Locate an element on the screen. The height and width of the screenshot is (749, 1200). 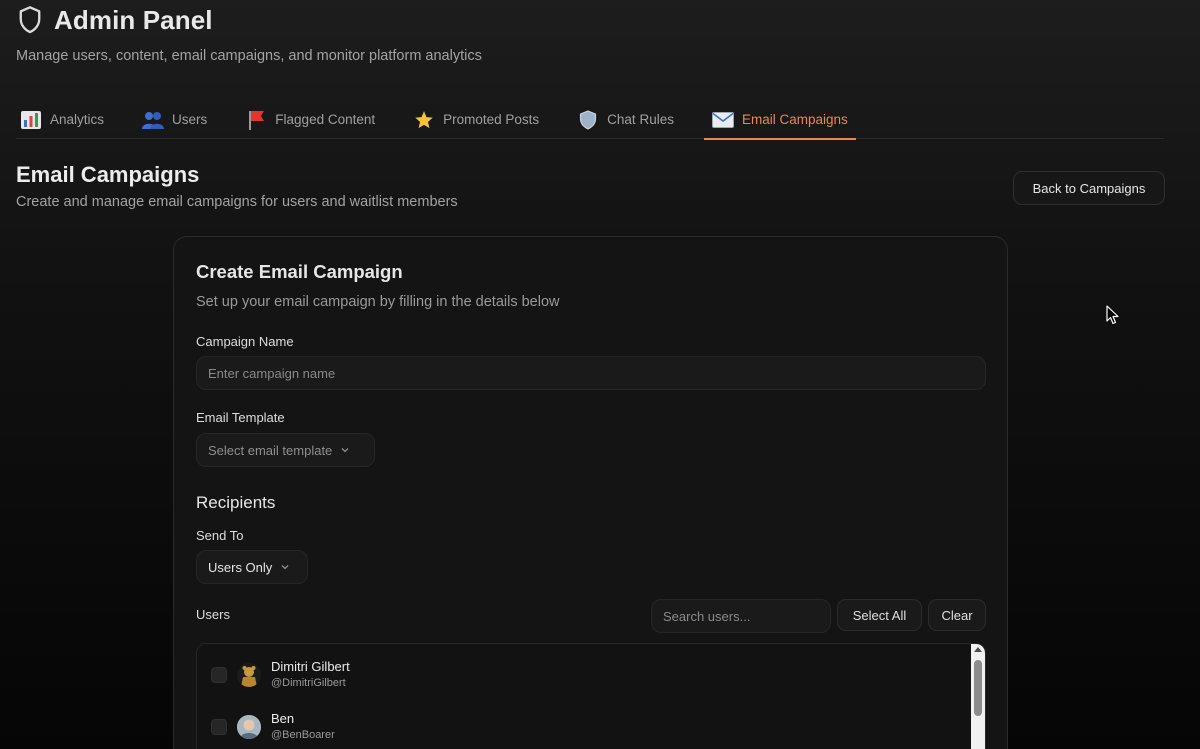
send-to-value: Users Only is located at coordinates (240, 567).